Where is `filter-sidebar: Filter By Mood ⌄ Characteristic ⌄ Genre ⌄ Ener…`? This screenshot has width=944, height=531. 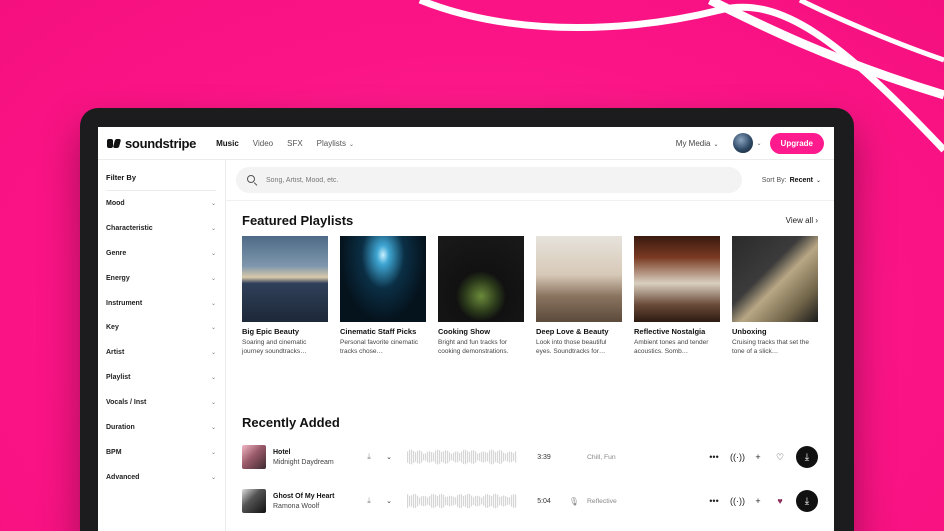 filter-sidebar: Filter By Mood ⌄ Characteristic ⌄ Genre ⌄ Ener… is located at coordinates (162, 345).